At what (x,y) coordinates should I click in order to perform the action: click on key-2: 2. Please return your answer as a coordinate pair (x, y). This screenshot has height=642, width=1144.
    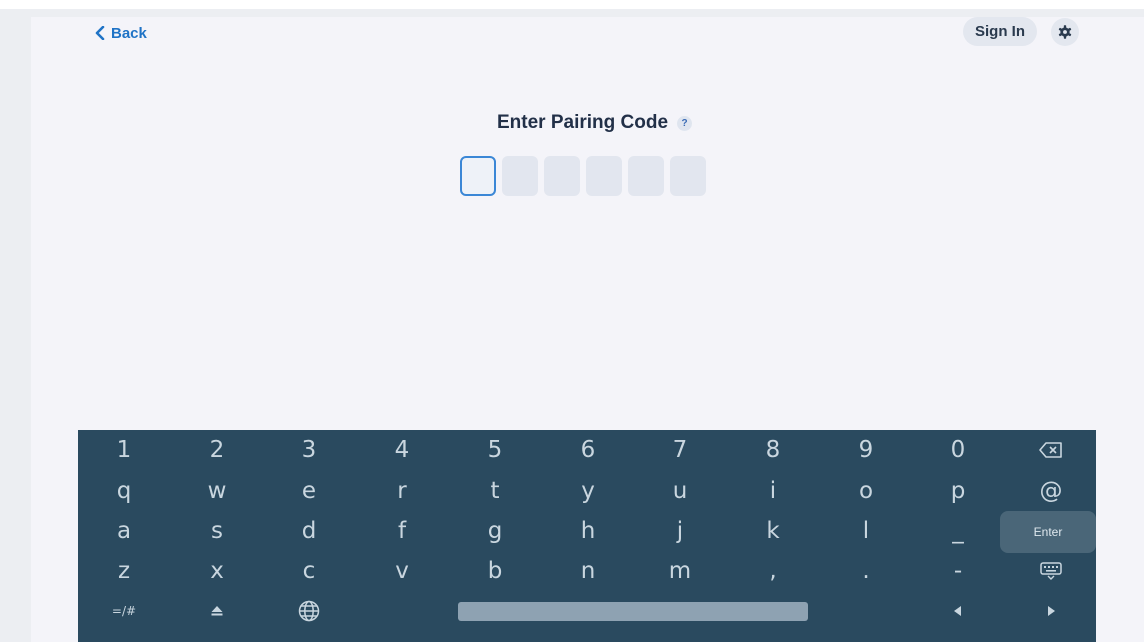
    Looking at the image, I should click on (217, 450).